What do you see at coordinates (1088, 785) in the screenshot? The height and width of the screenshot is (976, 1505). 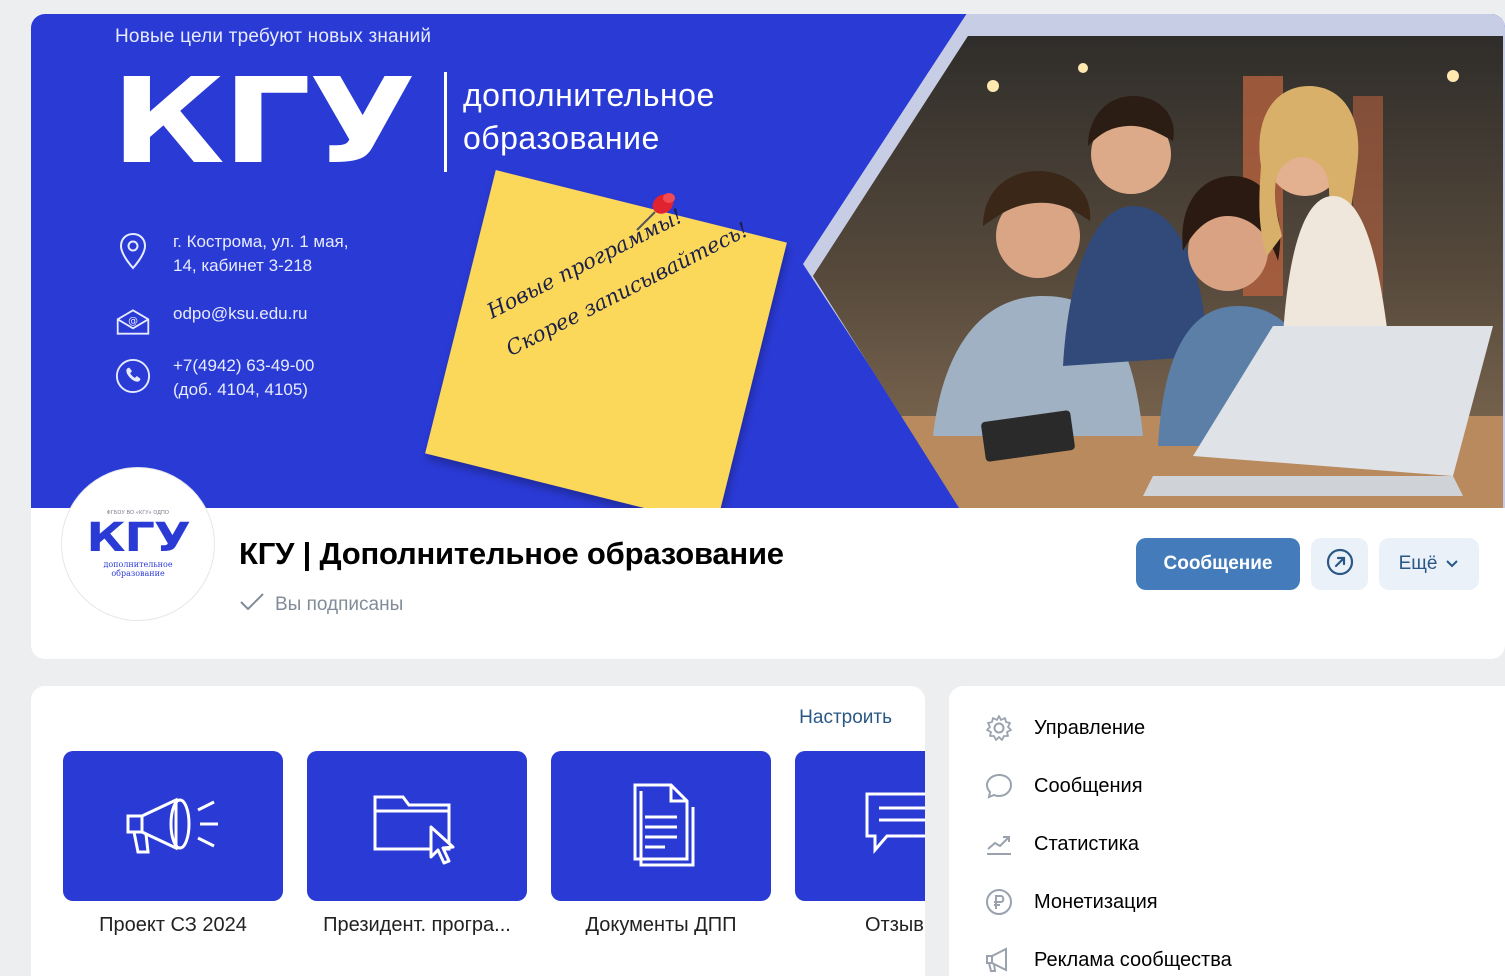 I see `menu-item-label: Сообщения` at bounding box center [1088, 785].